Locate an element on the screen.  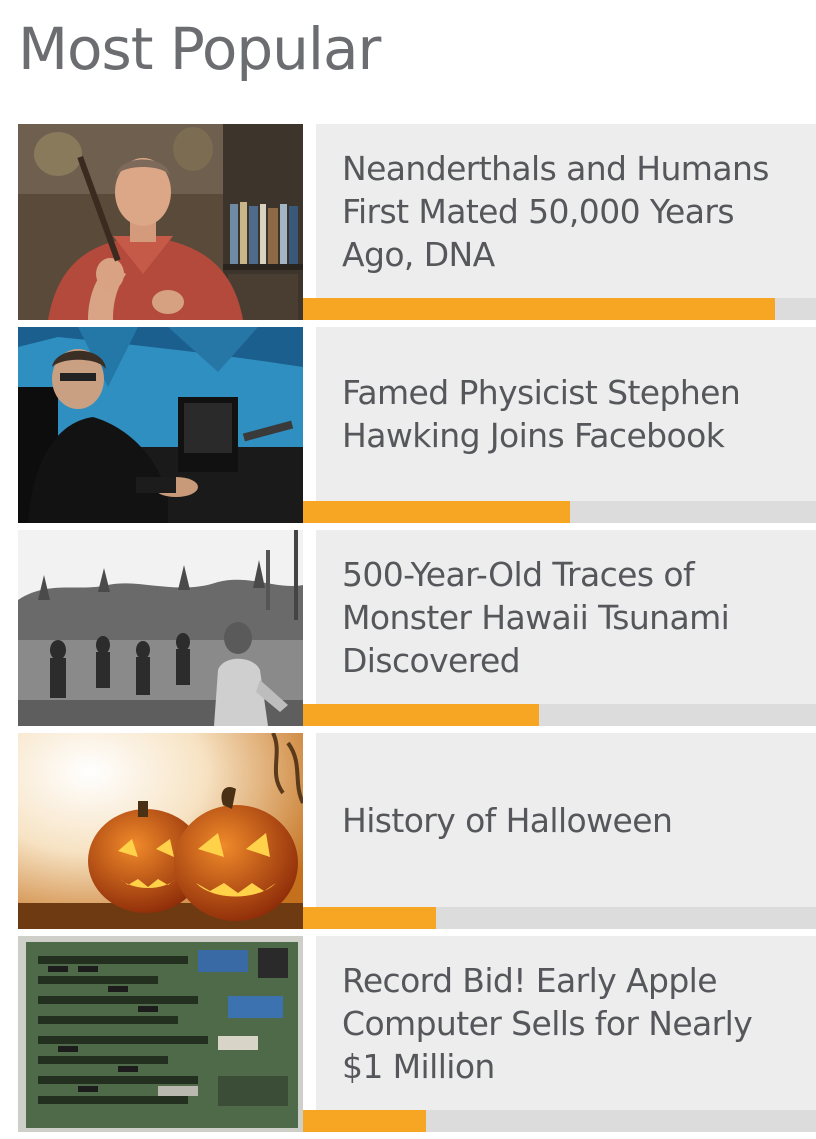
widget-title: Most Popular is located at coordinates (199, 49).